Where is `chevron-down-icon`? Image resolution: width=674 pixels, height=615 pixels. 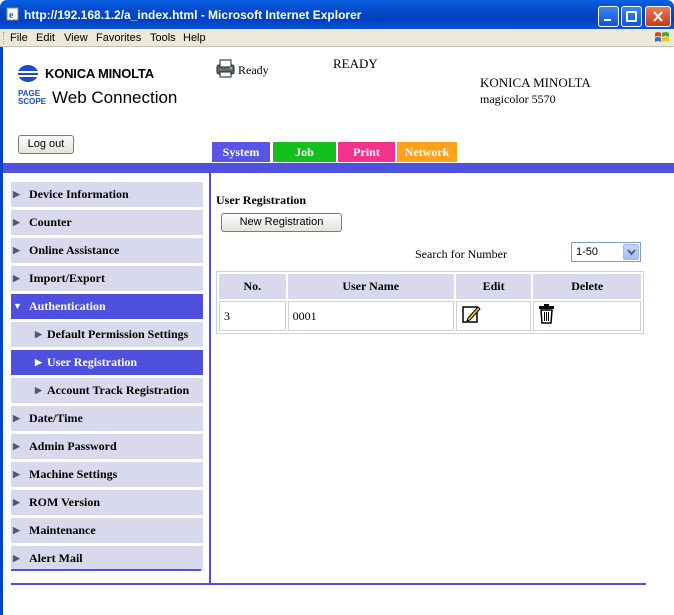
chevron-down-icon is located at coordinates (631, 252).